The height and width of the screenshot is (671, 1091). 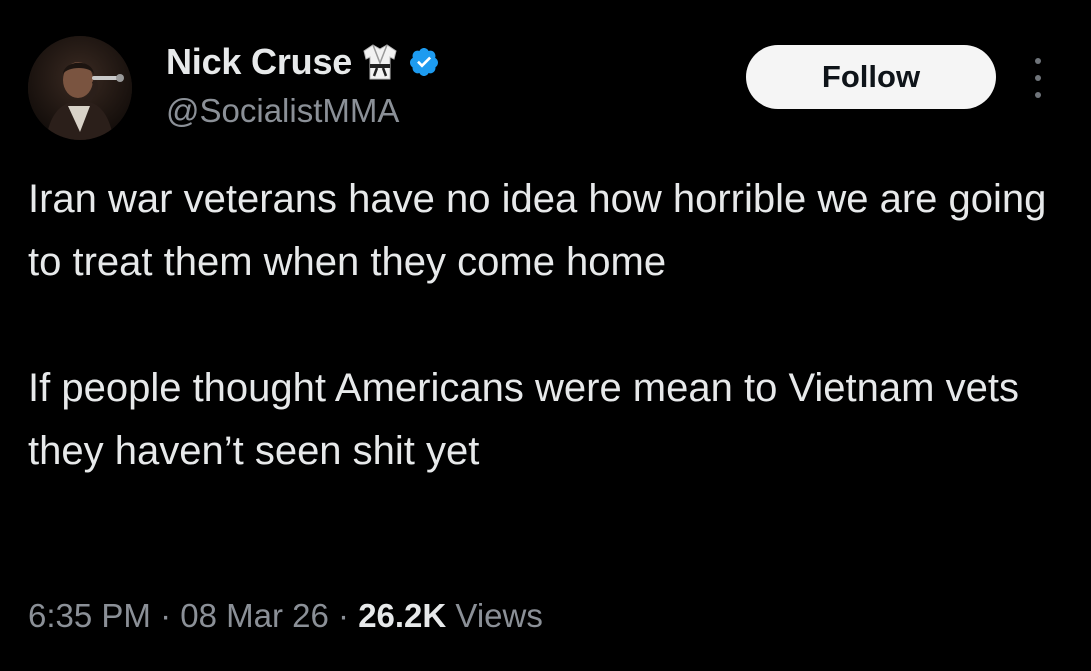 I want to click on verified-badge-icon, so click(x=424, y=62).